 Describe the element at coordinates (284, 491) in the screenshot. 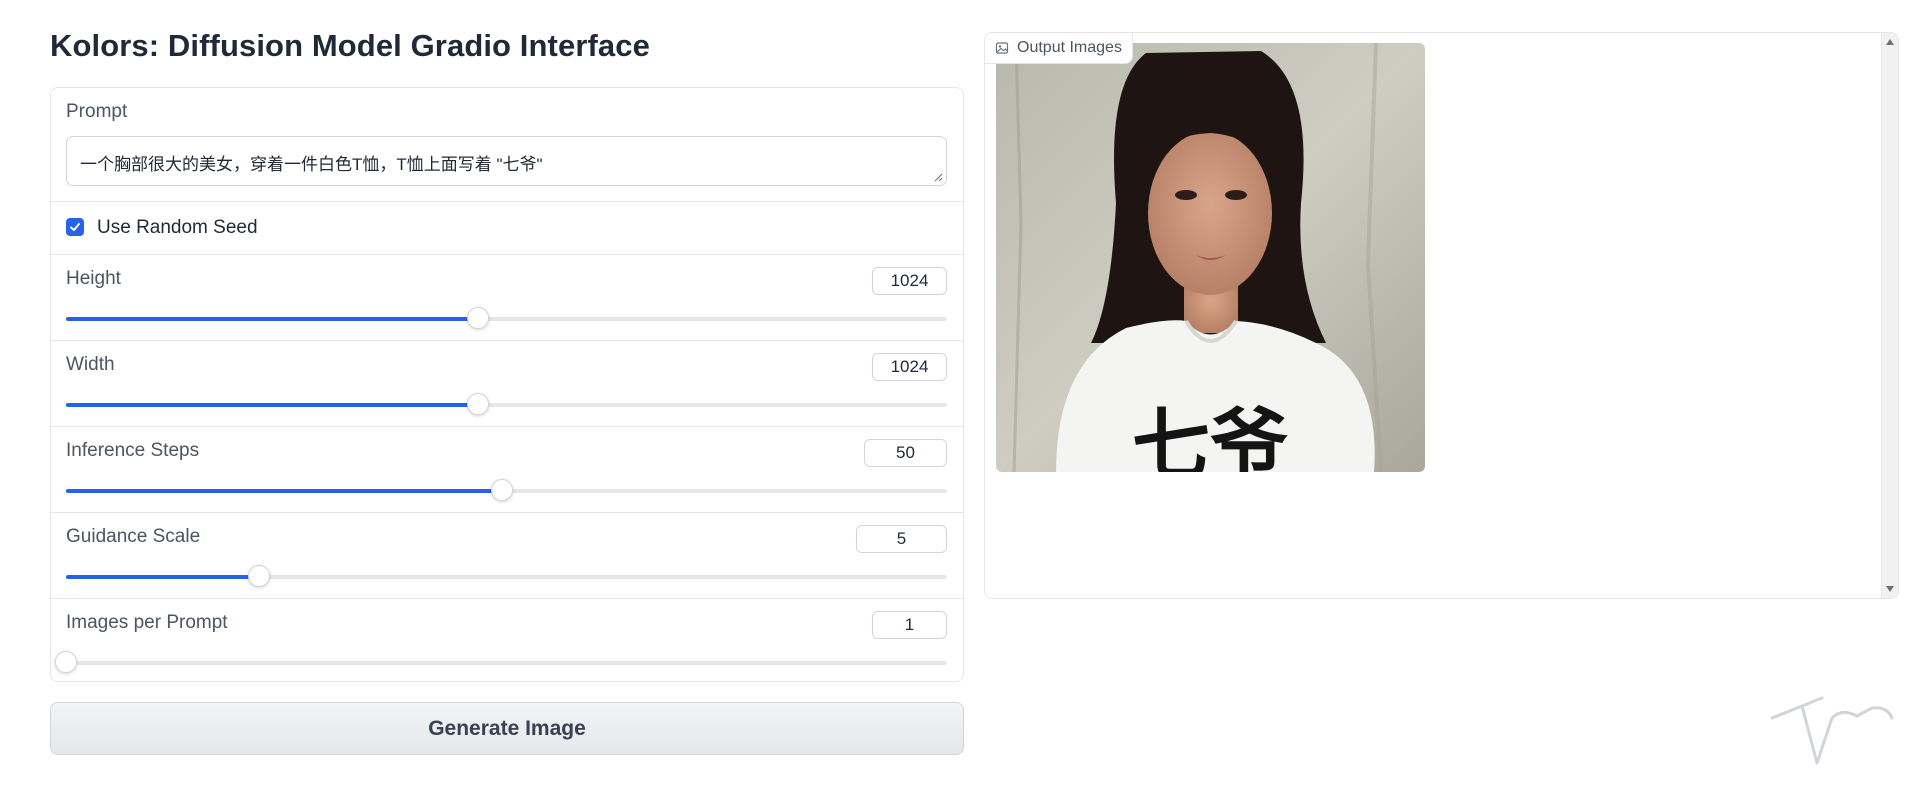

I see `steps-slider-fill` at that location.